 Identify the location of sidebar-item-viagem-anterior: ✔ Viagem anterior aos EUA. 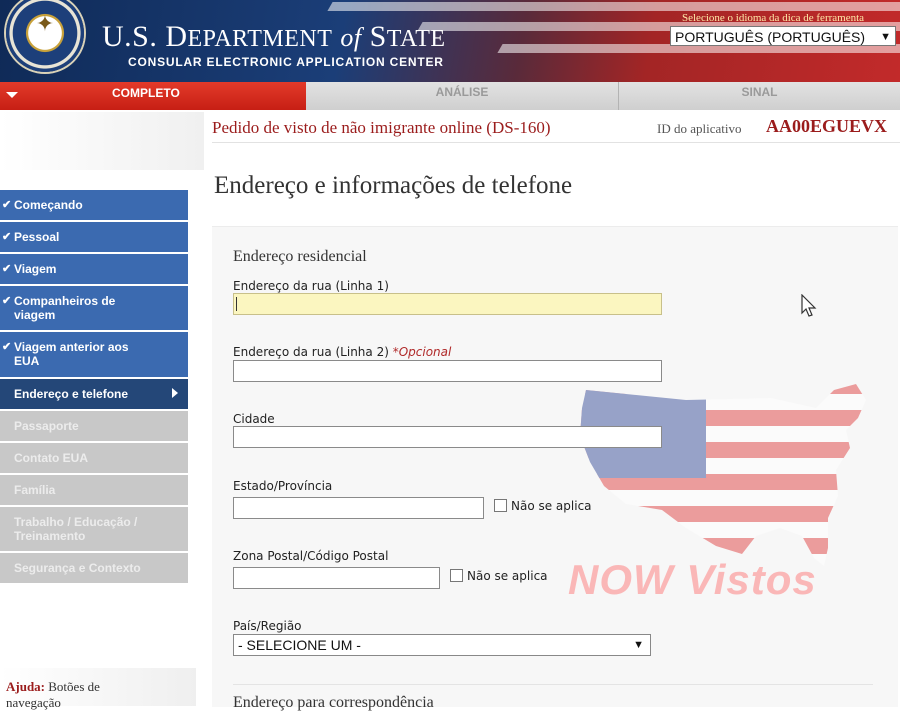
(94, 355).